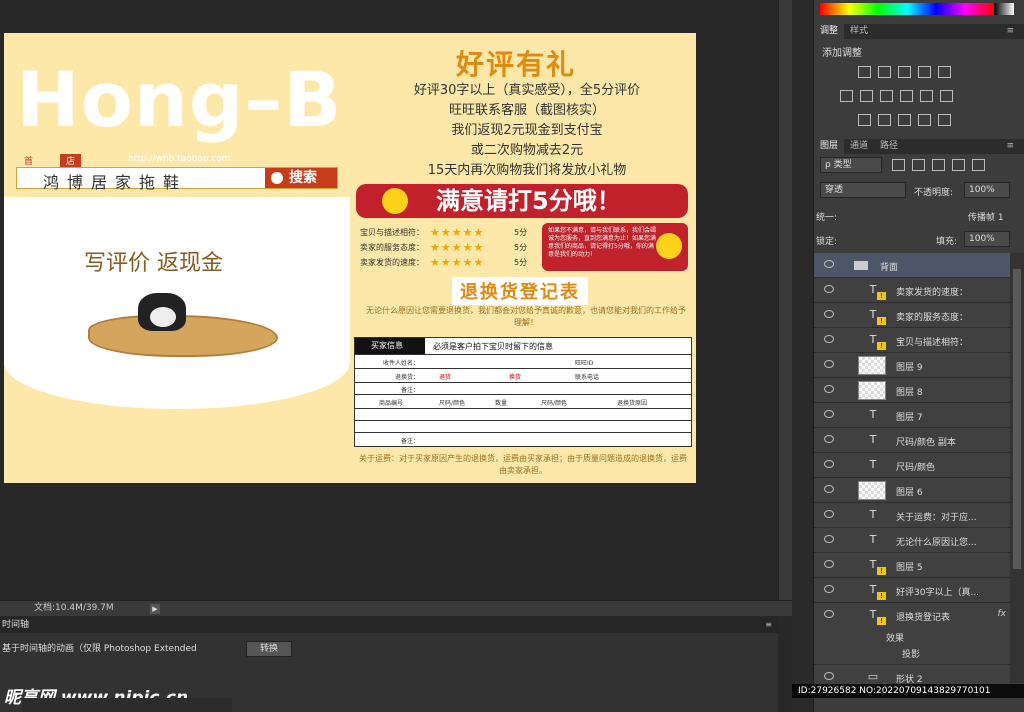 The height and width of the screenshot is (712, 1024). What do you see at coordinates (864, 72) in the screenshot?
I see `brightness-icon` at bounding box center [864, 72].